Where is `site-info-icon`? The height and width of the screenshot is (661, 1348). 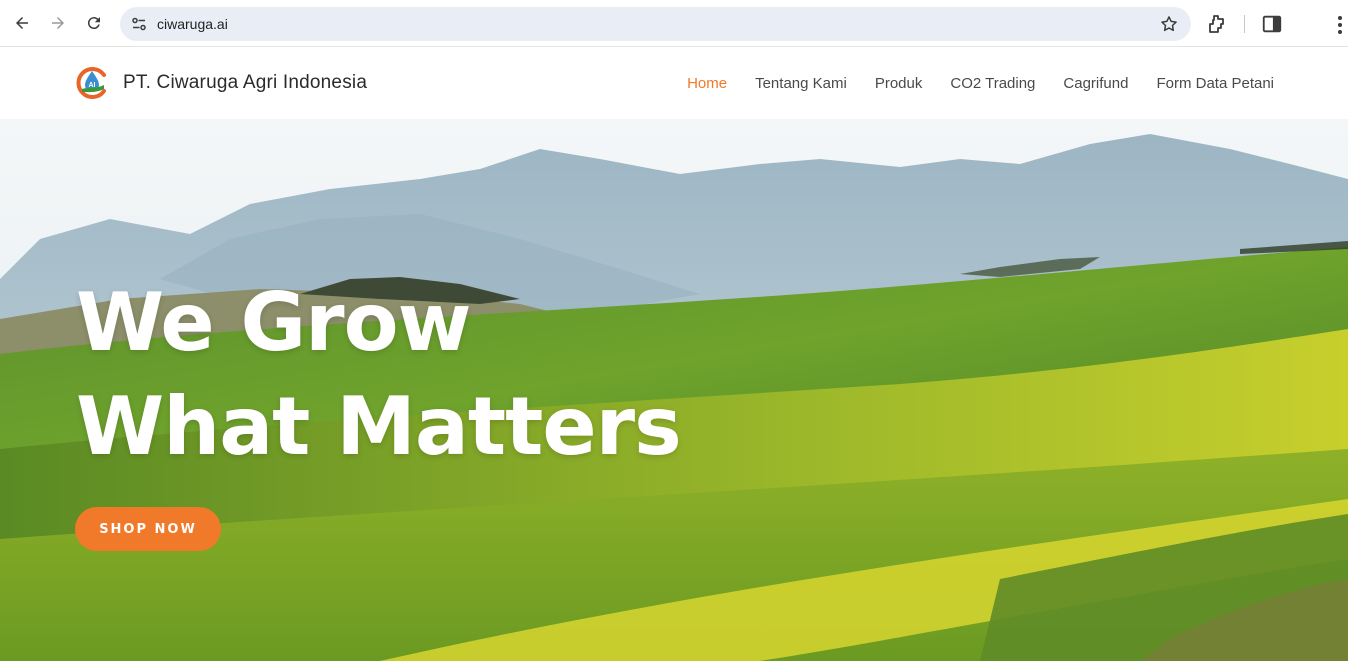
site-info-icon is located at coordinates (139, 24).